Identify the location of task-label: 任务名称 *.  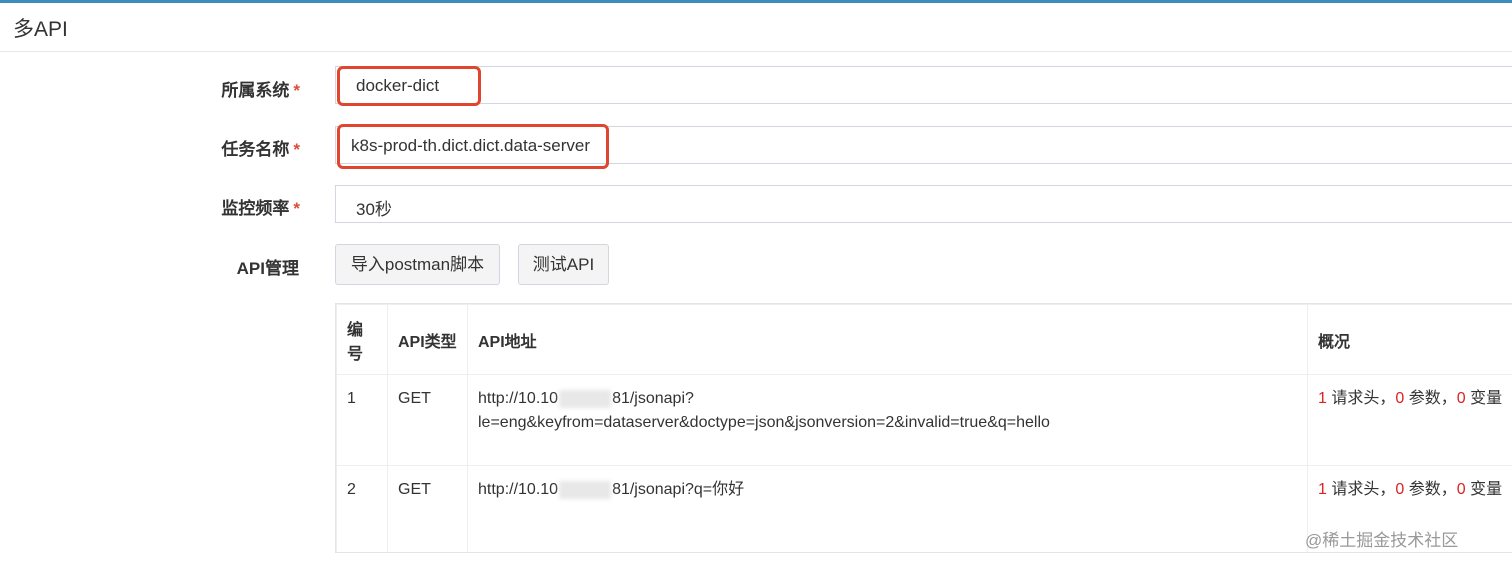
(260, 147).